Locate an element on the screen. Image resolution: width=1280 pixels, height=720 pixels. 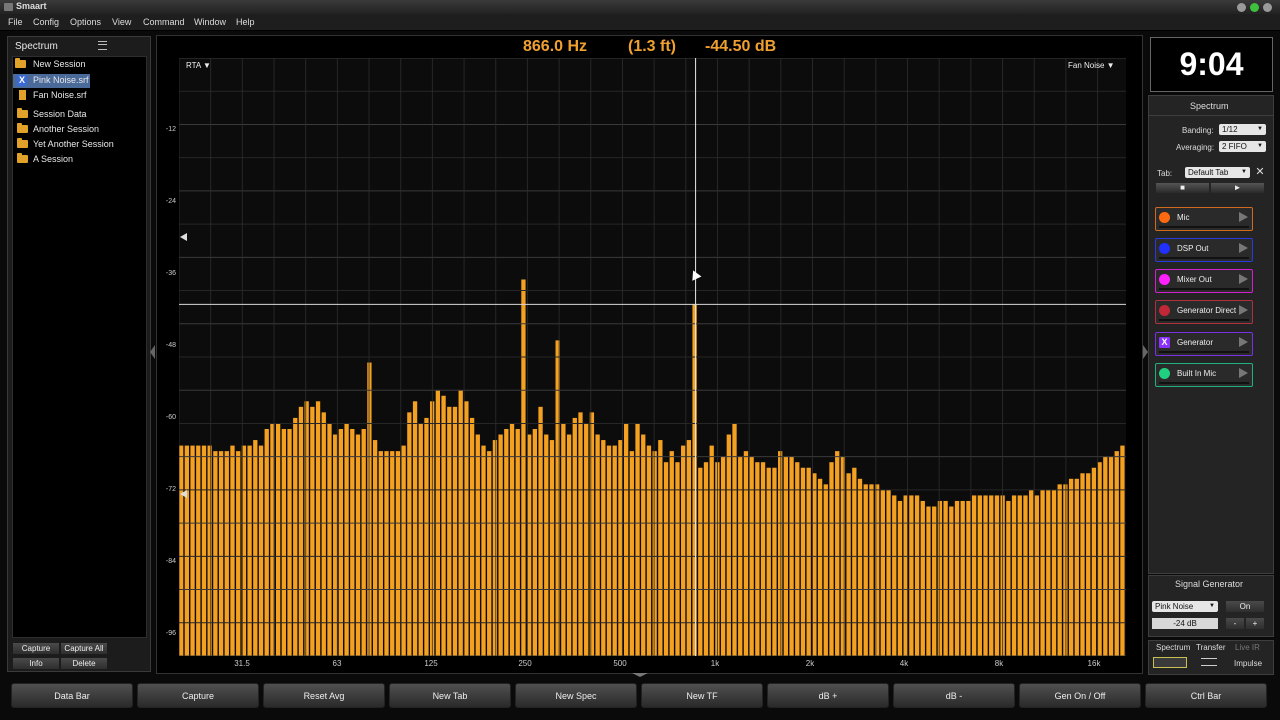
play-button: ► is located at coordinates (1237, 188).